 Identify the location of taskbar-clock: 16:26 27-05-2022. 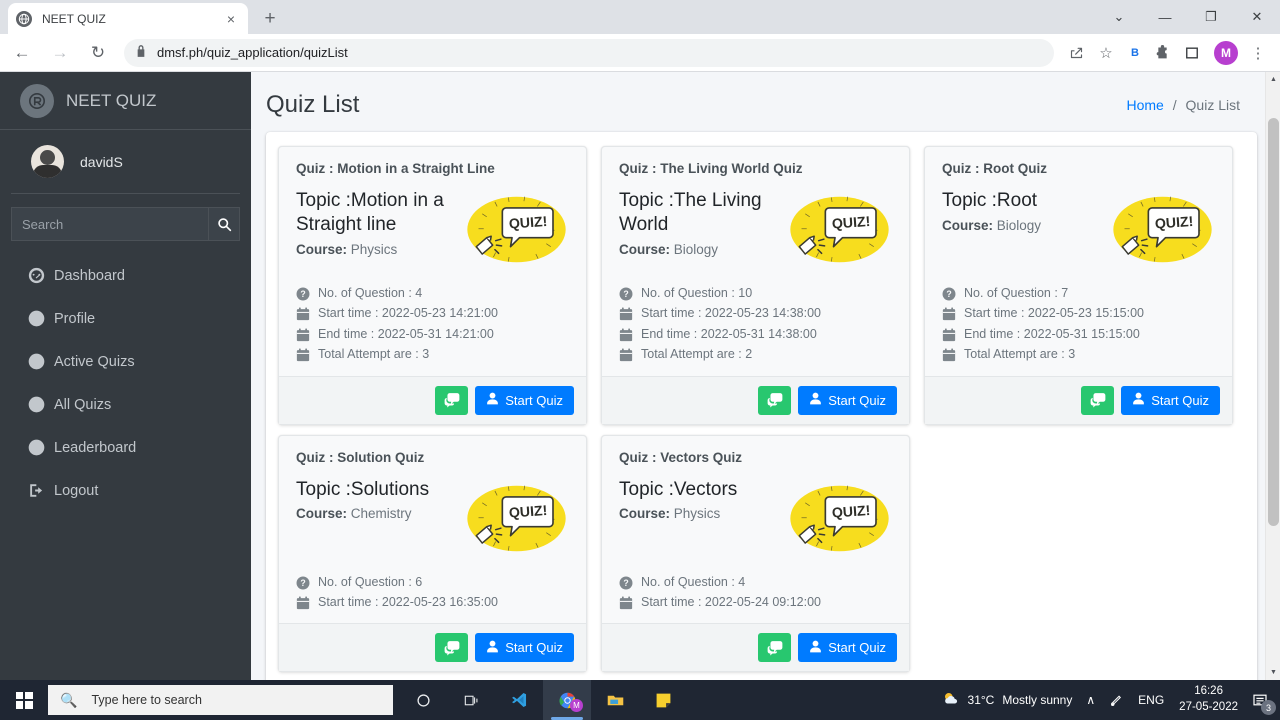
(1208, 700).